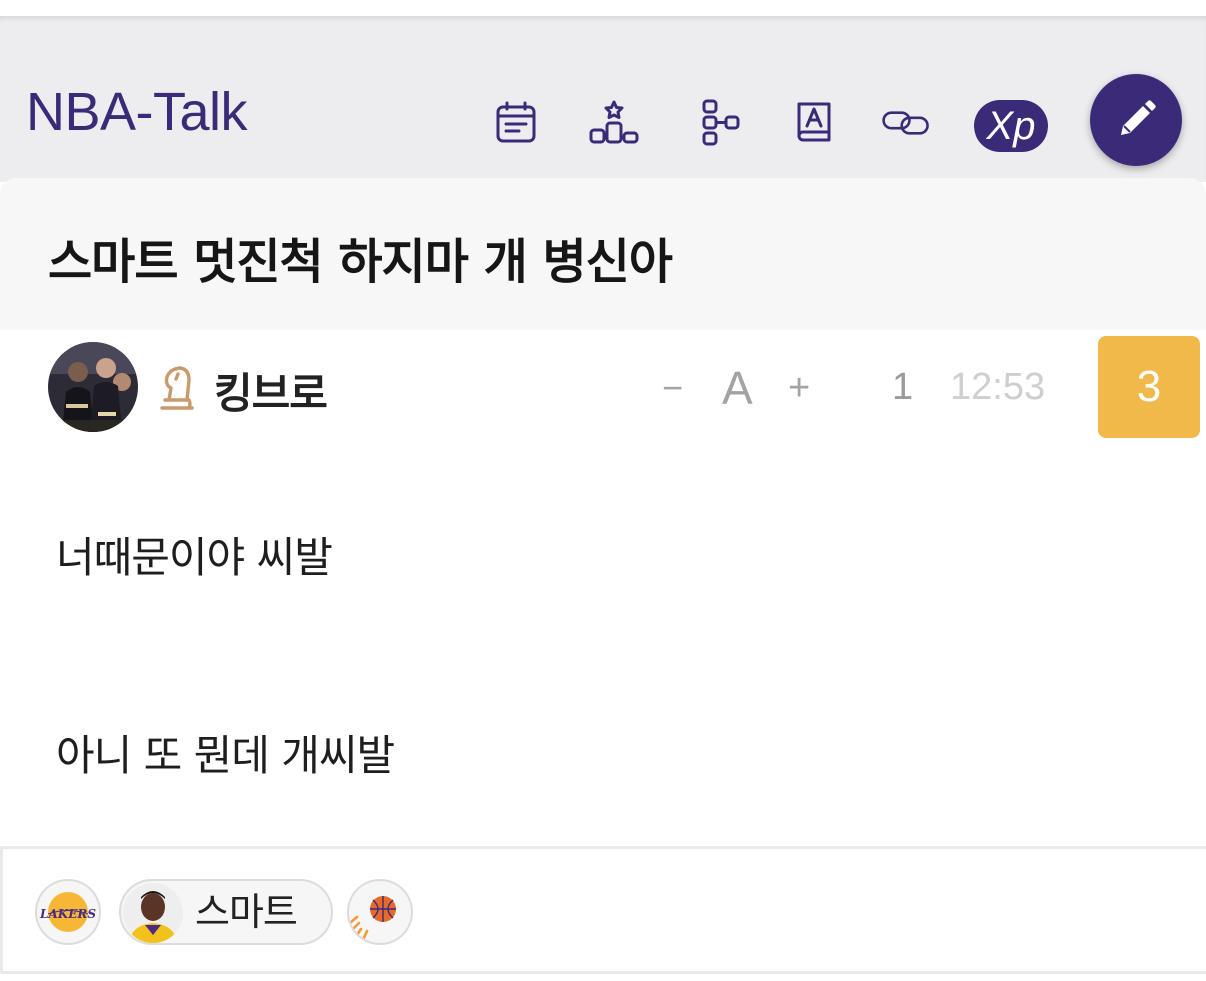 The height and width of the screenshot is (981, 1206). I want to click on suns-logo, so click(380, 912).